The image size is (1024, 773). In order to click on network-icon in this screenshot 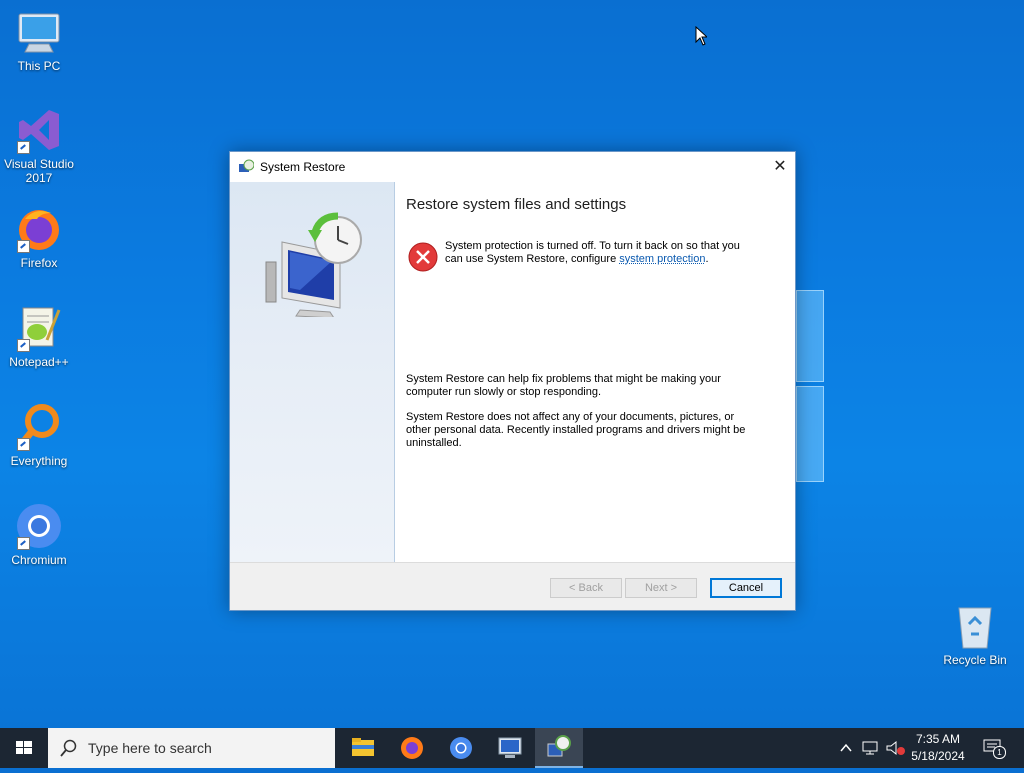, I will do `click(871, 748)`.